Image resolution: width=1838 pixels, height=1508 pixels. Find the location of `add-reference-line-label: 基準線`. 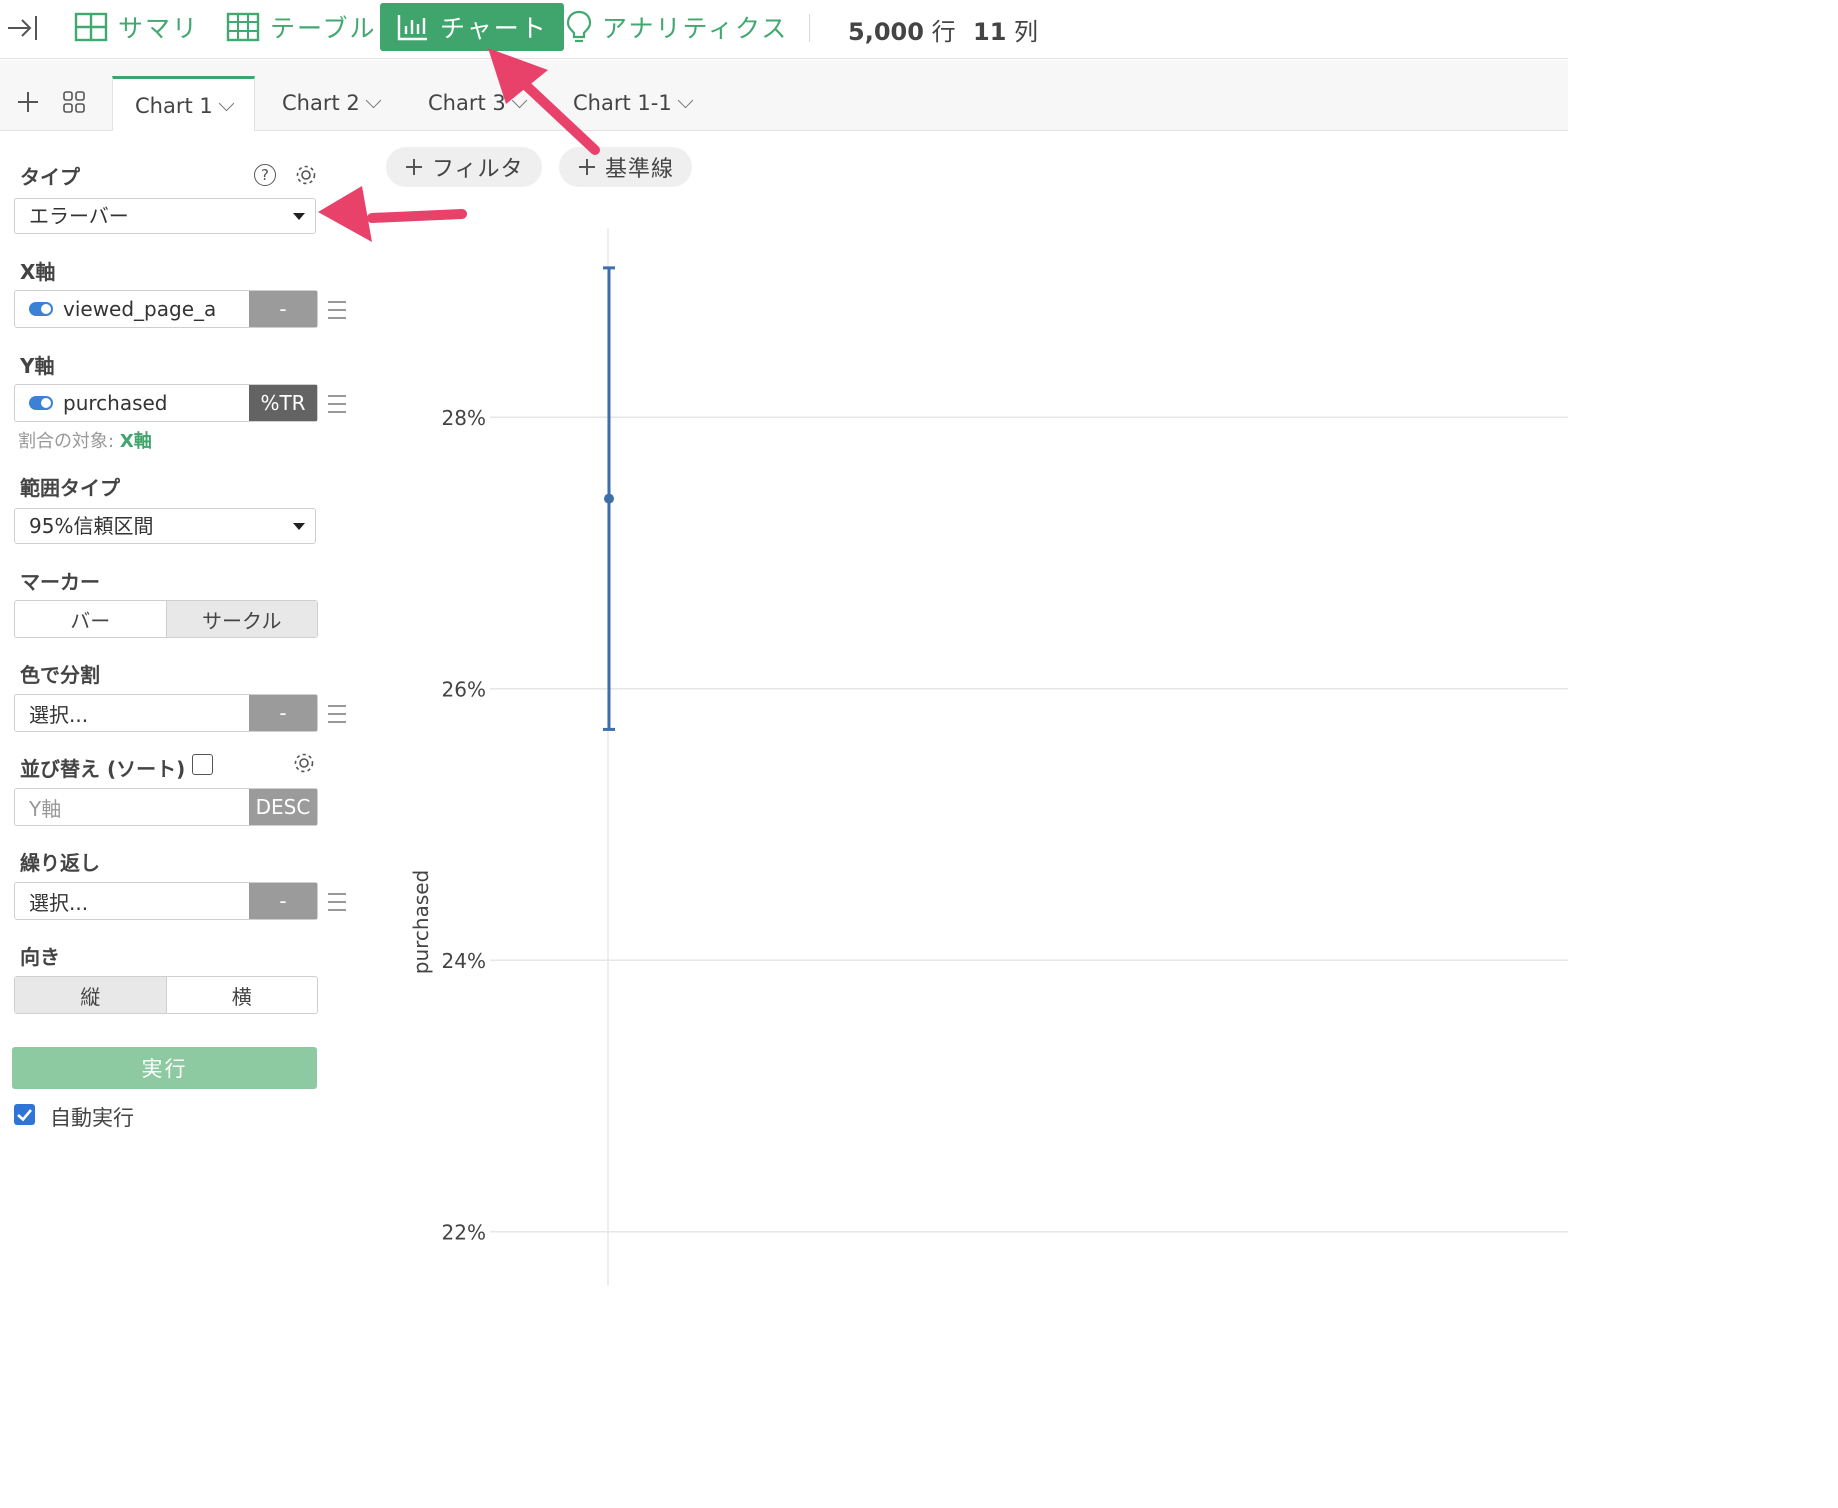

add-reference-line-label: 基準線 is located at coordinates (640, 169).